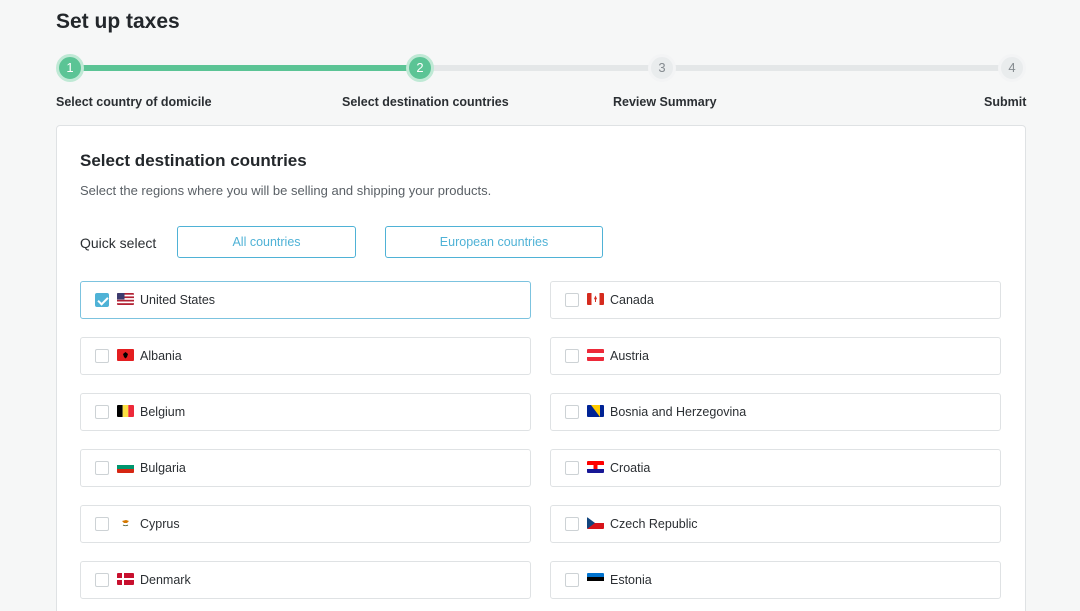 The height and width of the screenshot is (611, 1080). I want to click on bosnia-flag-icon, so click(595, 411).